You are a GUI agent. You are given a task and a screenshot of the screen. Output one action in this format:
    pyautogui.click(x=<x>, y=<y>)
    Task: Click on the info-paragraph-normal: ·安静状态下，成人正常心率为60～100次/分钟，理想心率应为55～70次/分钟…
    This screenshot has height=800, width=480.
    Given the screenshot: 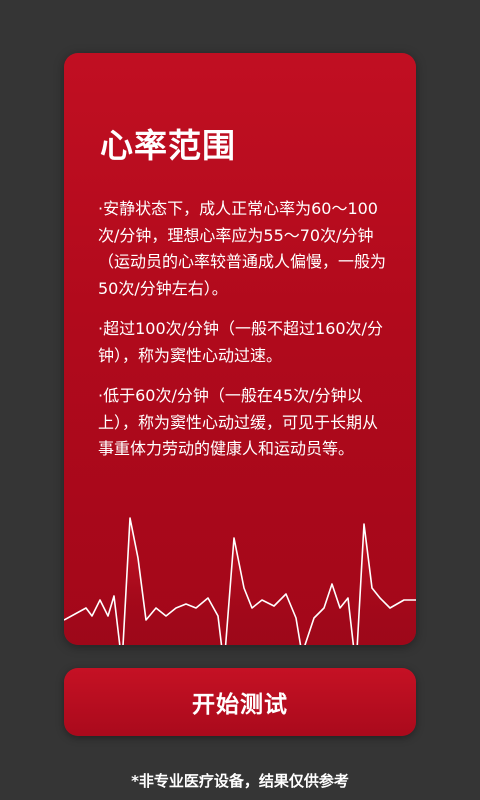 What is the action you would take?
    pyautogui.click(x=242, y=248)
    